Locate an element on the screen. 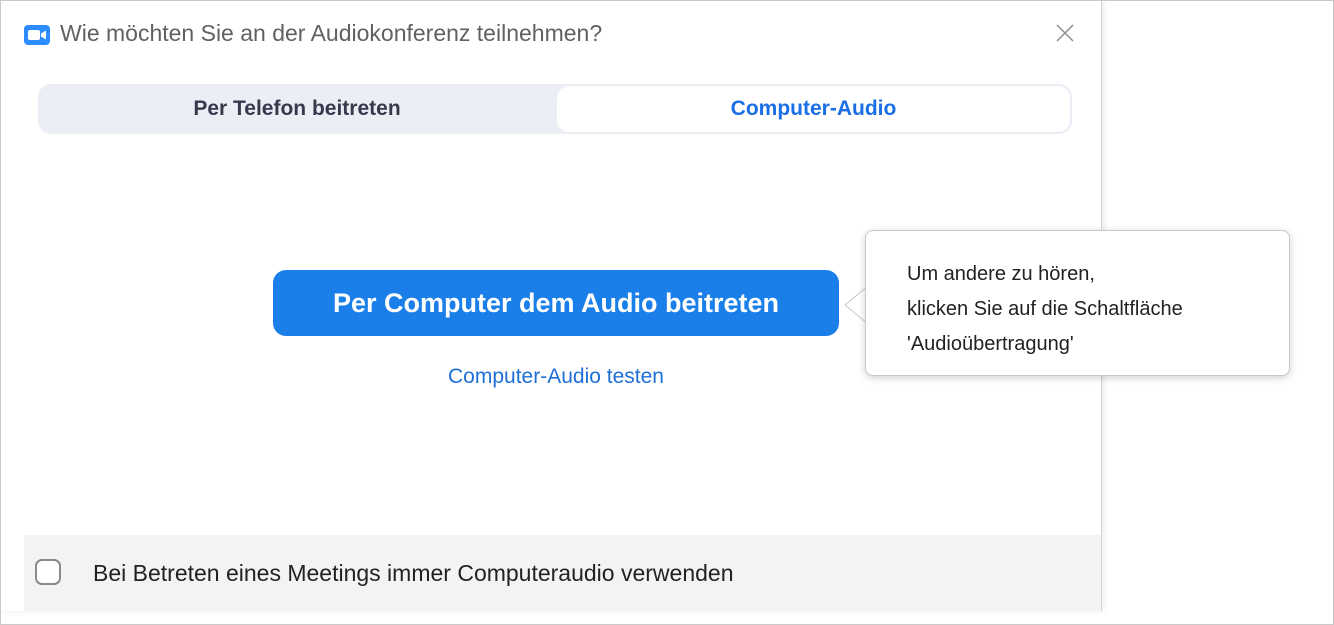 The width and height of the screenshot is (1334, 625). tooltip-line: 'Audioübertragung' is located at coordinates (990, 344).